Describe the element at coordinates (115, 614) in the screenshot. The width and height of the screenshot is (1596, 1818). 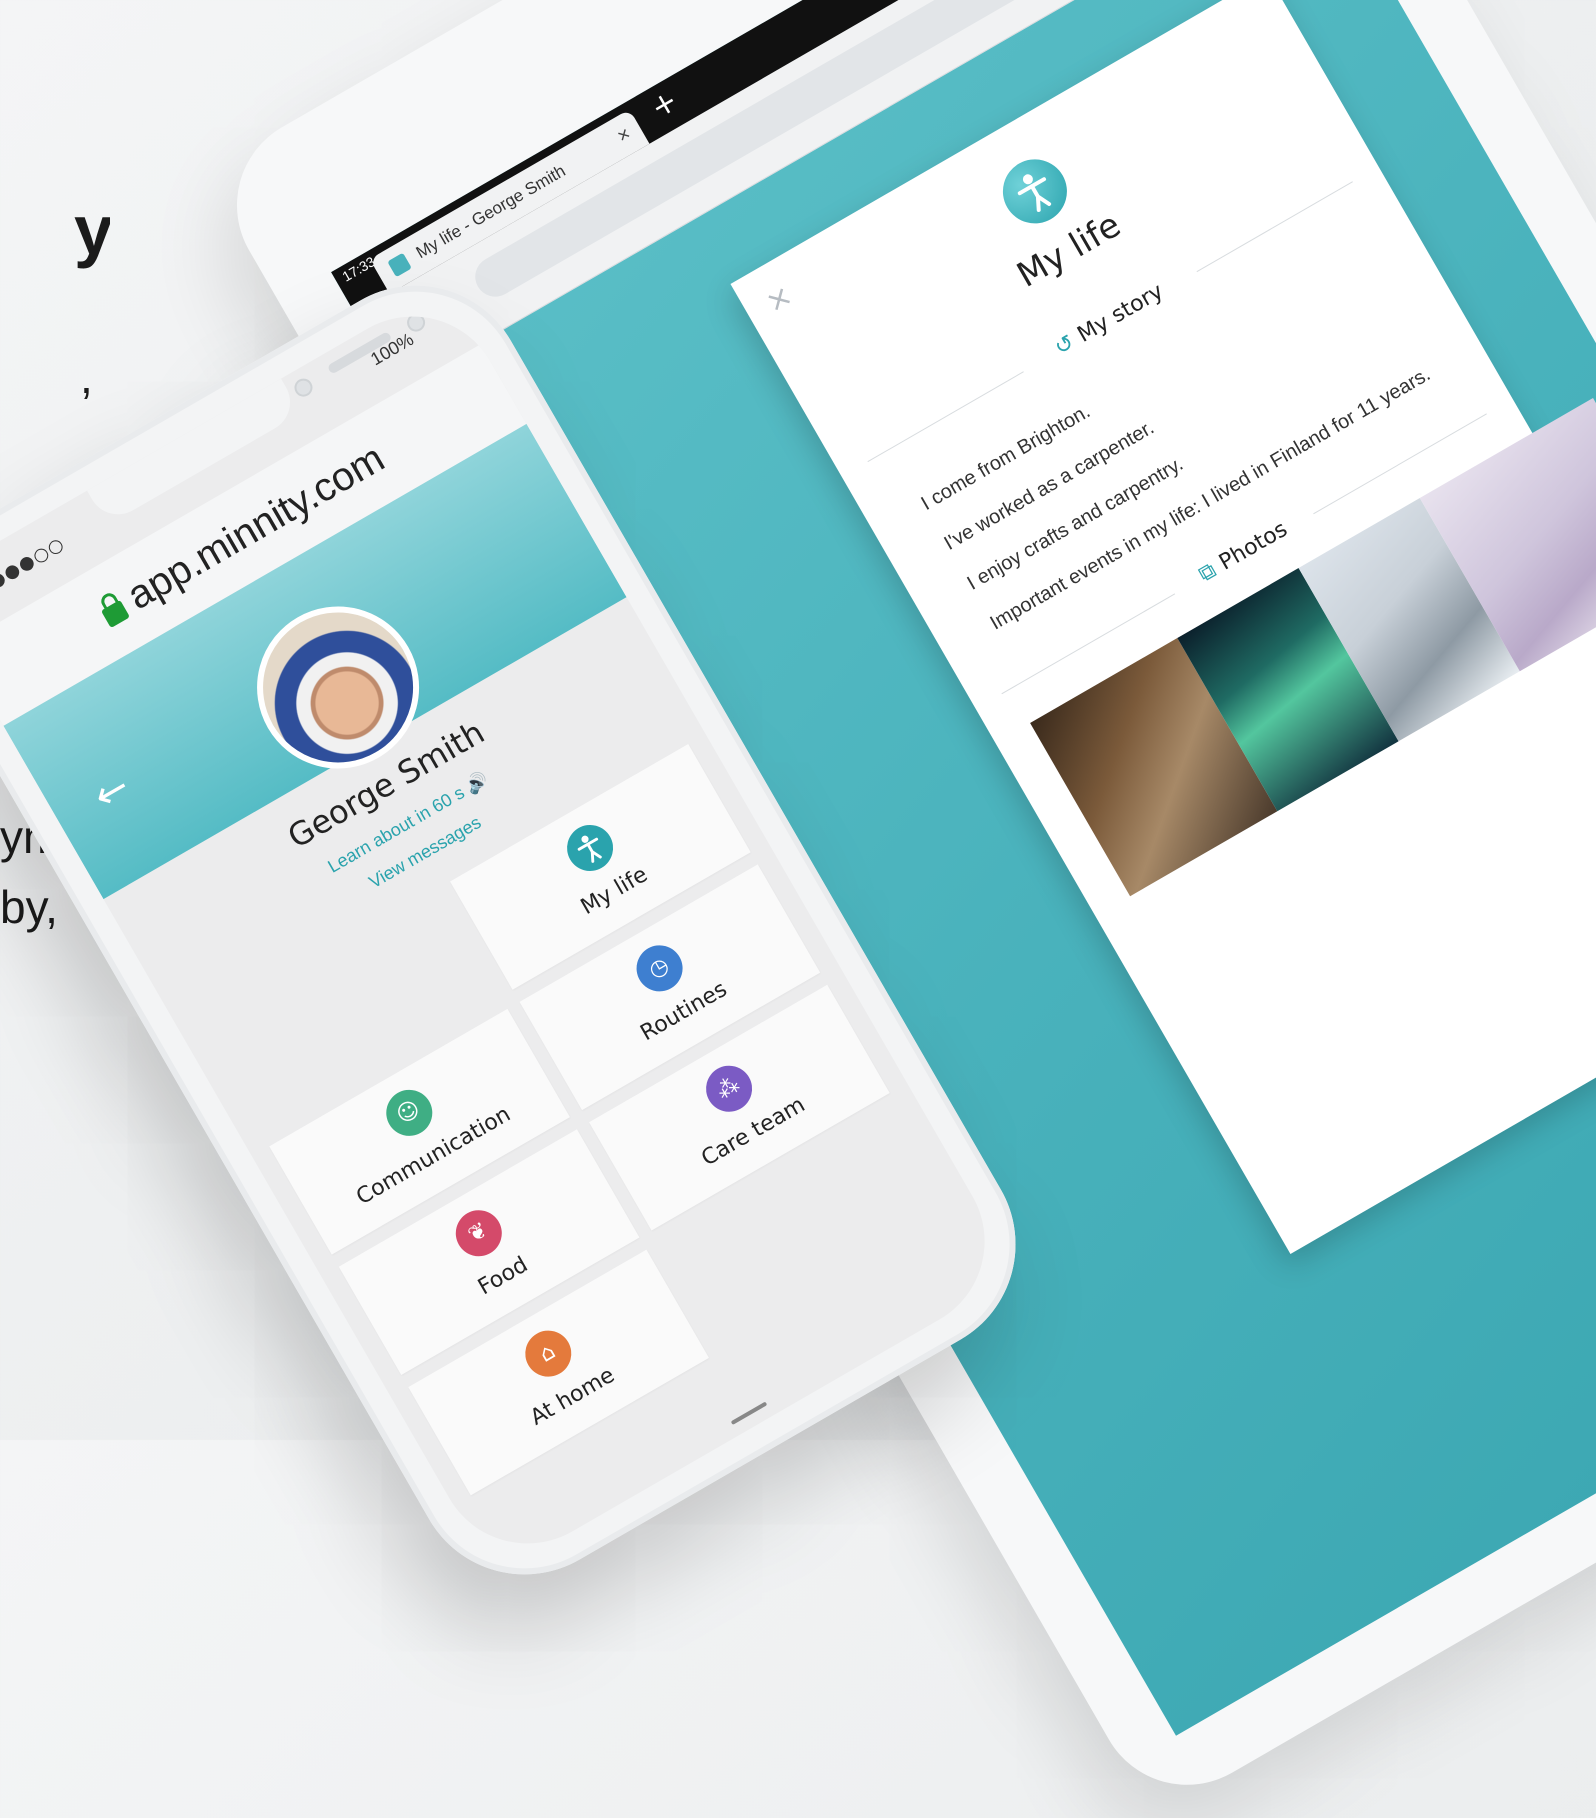
I see `lock-icon` at that location.